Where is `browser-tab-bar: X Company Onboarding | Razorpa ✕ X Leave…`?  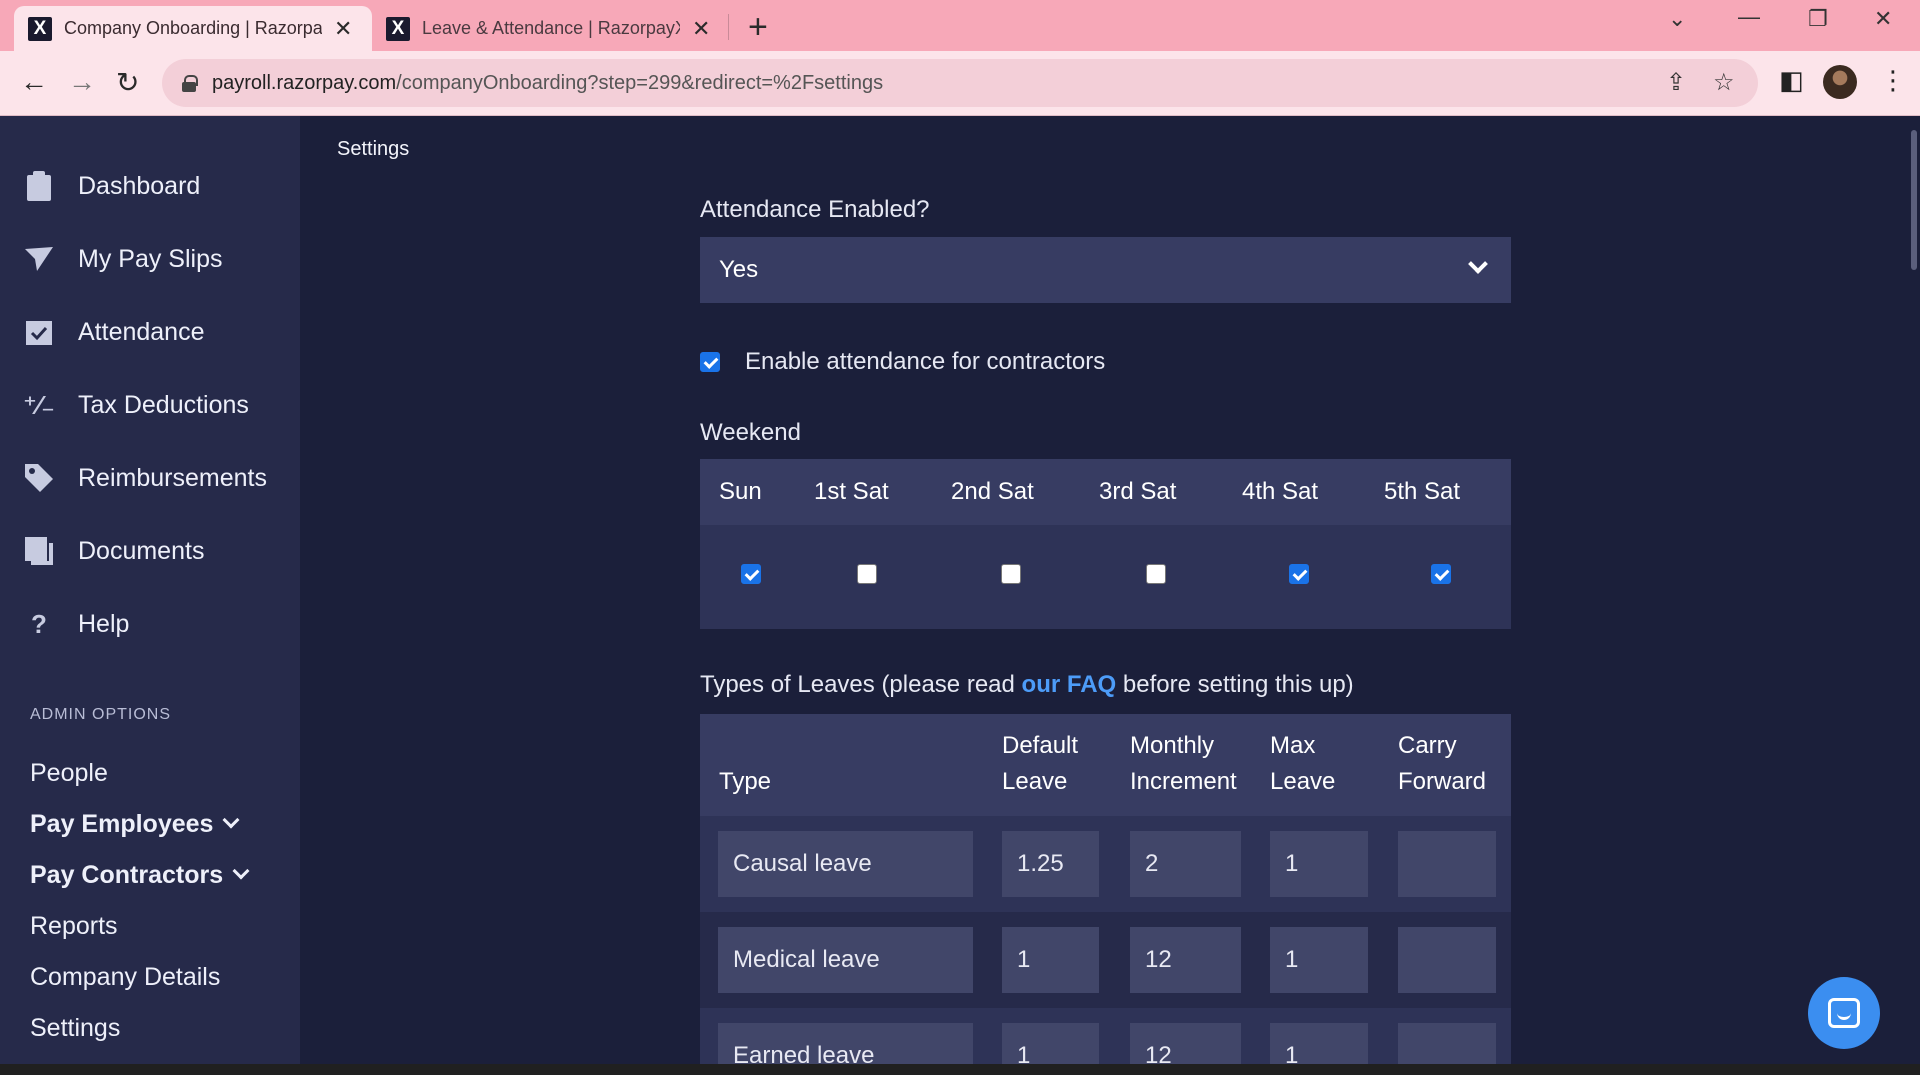
browser-tab-bar: X Company Onboarding | Razorpa ✕ X Leave… is located at coordinates (960, 25).